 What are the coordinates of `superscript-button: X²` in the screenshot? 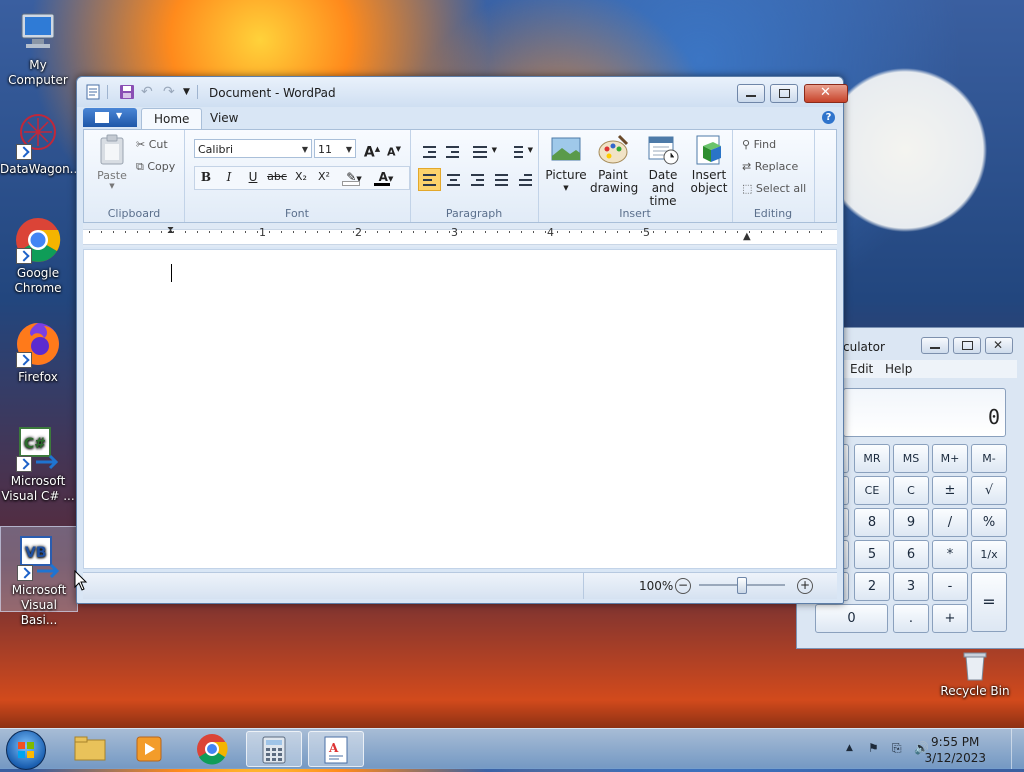 It's located at (324, 177).